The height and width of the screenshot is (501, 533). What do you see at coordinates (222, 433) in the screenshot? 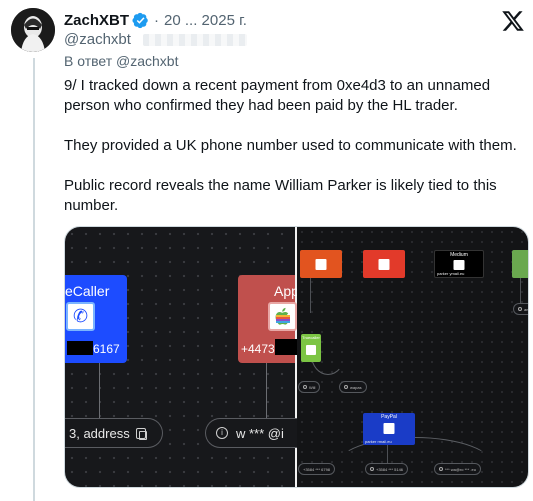
I see `info-icon: i` at bounding box center [222, 433].